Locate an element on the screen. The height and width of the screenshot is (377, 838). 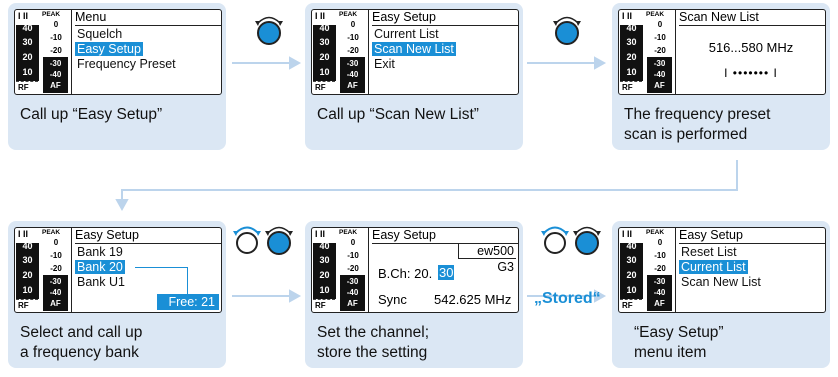
sync-label: Sync is located at coordinates (392, 299).